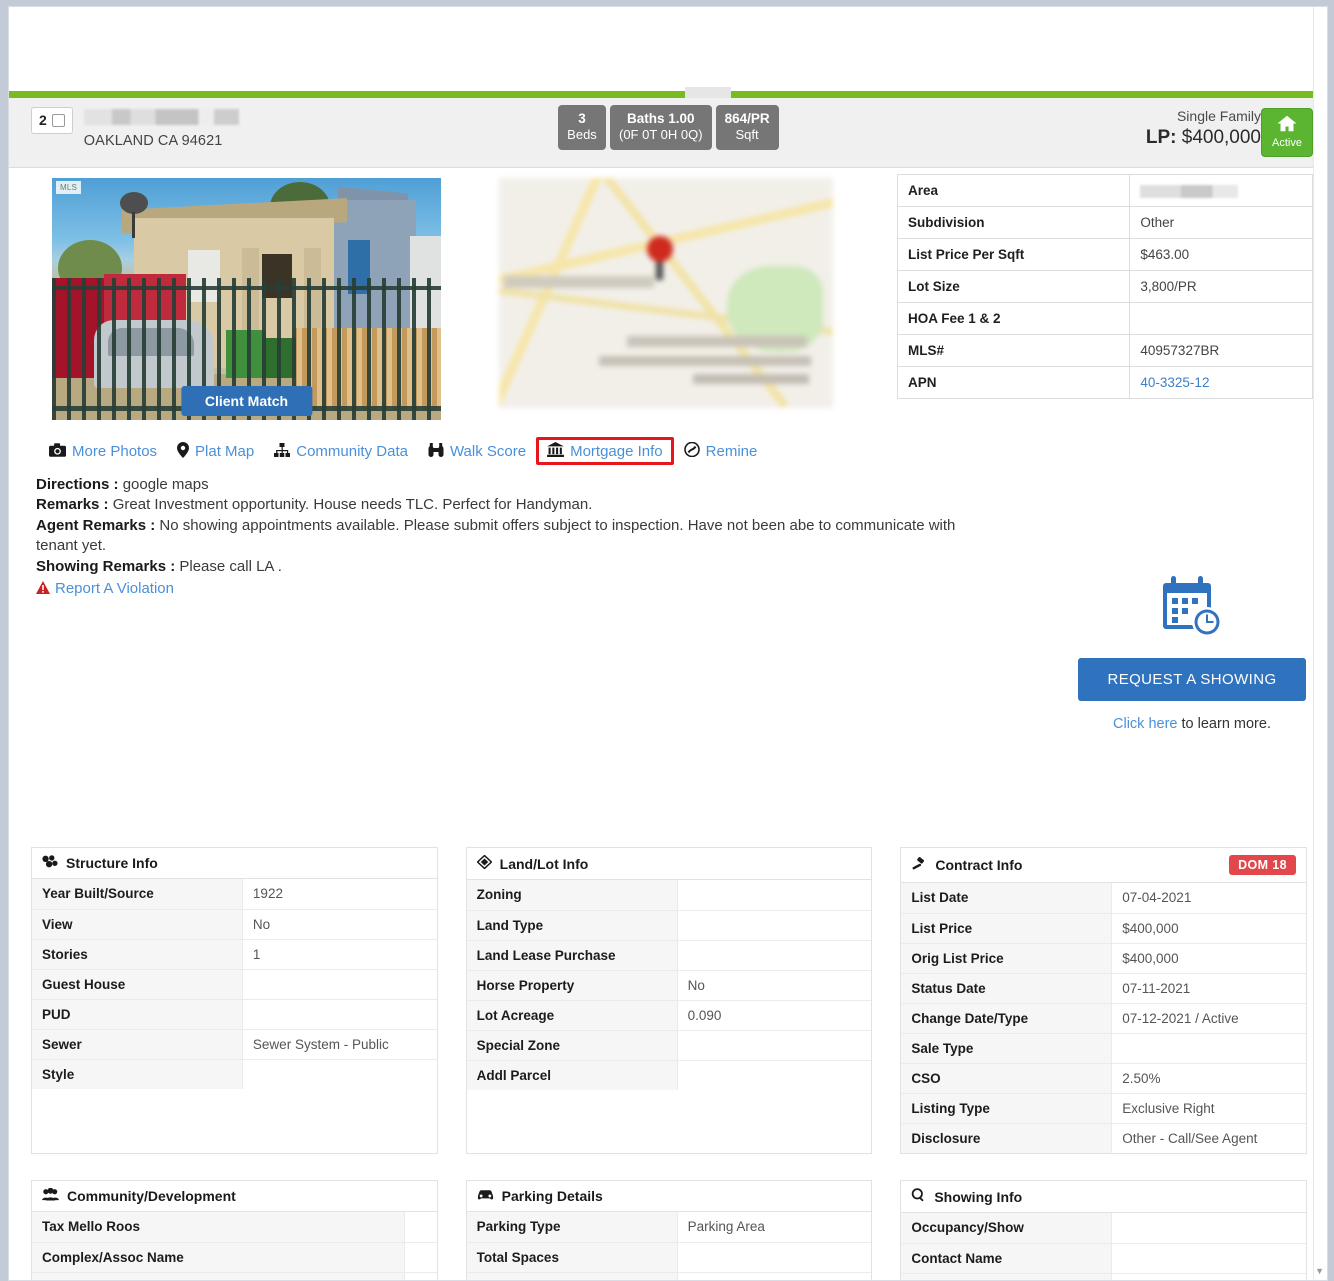  Describe the element at coordinates (183, 451) in the screenshot. I see `map-pin-icon` at that location.